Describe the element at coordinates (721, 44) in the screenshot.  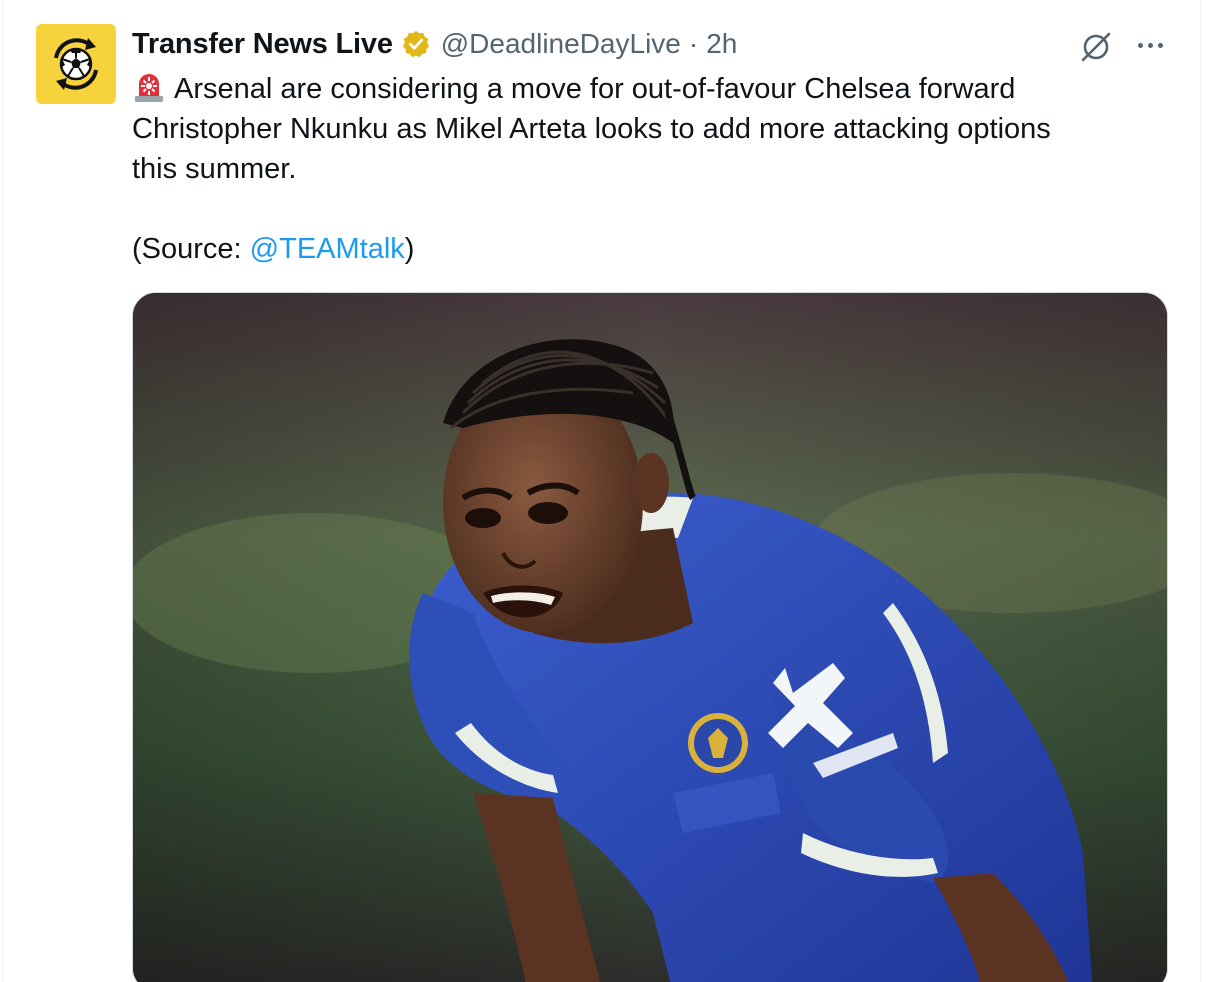
I see `tweet-timestamp: 2h` at that location.